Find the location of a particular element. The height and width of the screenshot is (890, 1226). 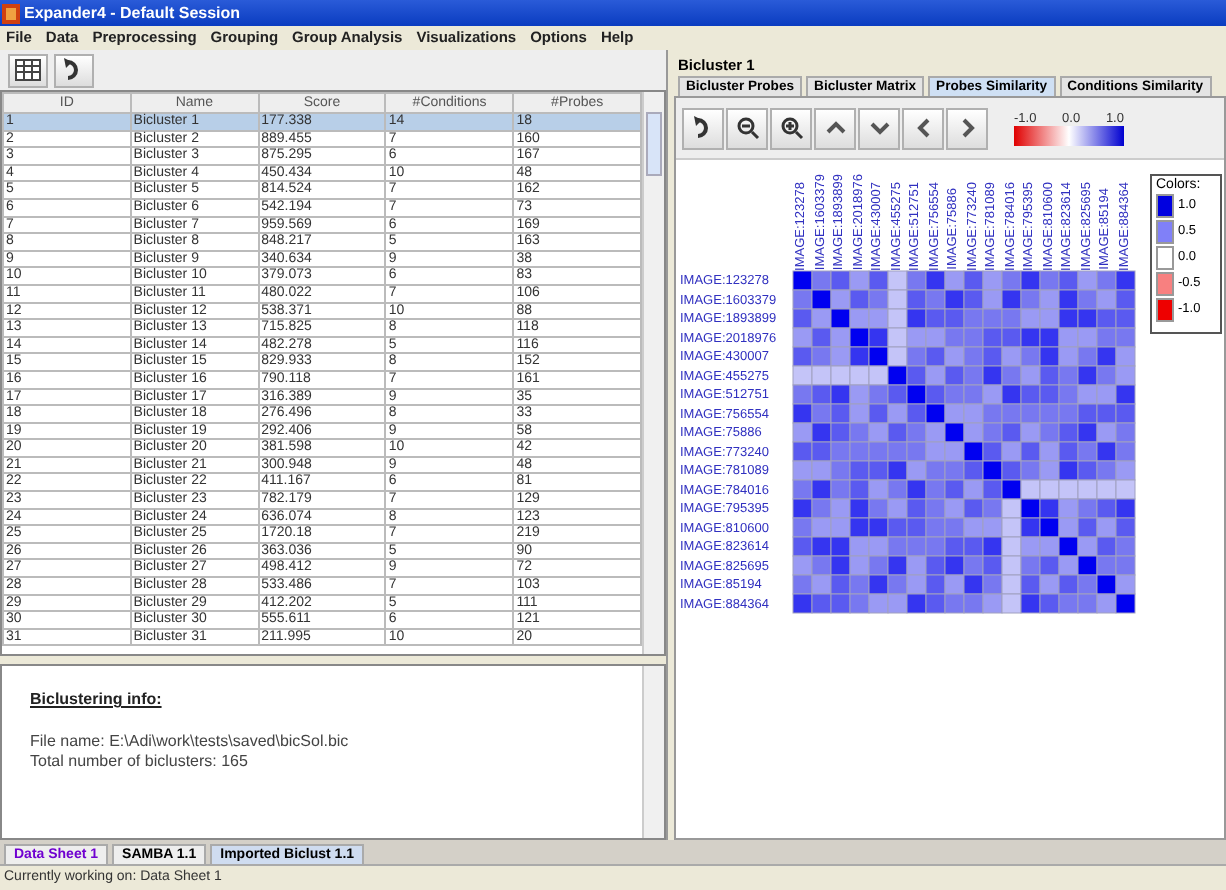

chevron-down-icon is located at coordinates (879, 128).